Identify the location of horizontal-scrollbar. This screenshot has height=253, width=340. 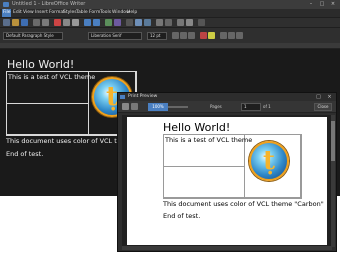
(227, 248).